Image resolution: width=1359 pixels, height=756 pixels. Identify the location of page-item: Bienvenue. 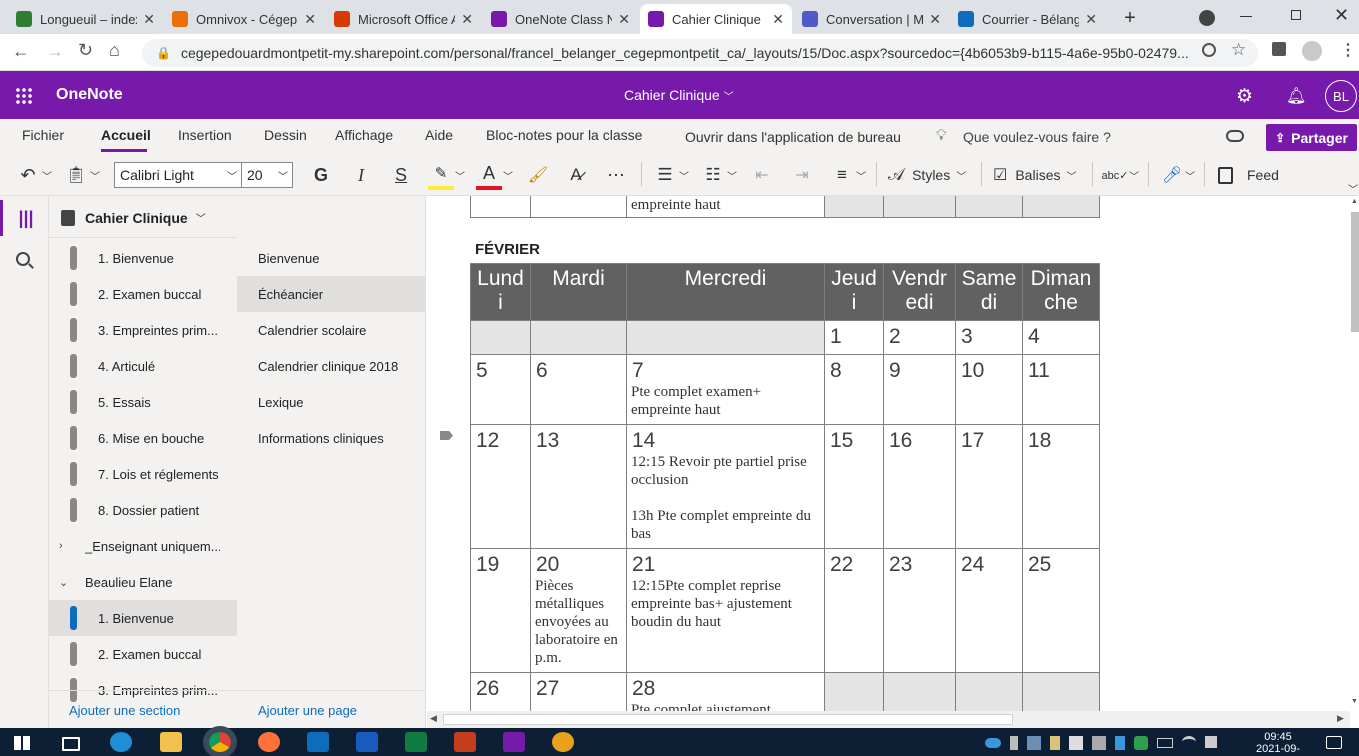
(331, 258).